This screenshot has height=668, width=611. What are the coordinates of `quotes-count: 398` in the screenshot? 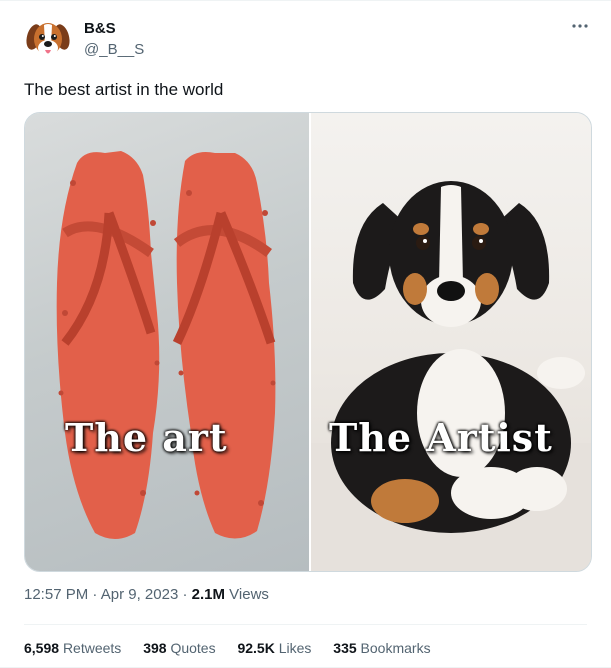 It's located at (155, 648).